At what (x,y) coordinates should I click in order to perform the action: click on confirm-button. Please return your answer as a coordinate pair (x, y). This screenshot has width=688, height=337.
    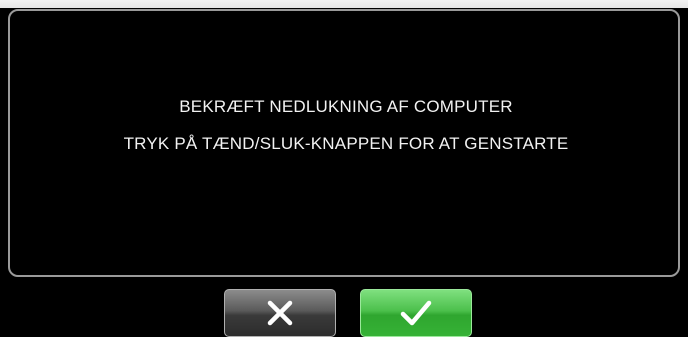
    Looking at the image, I should click on (416, 313).